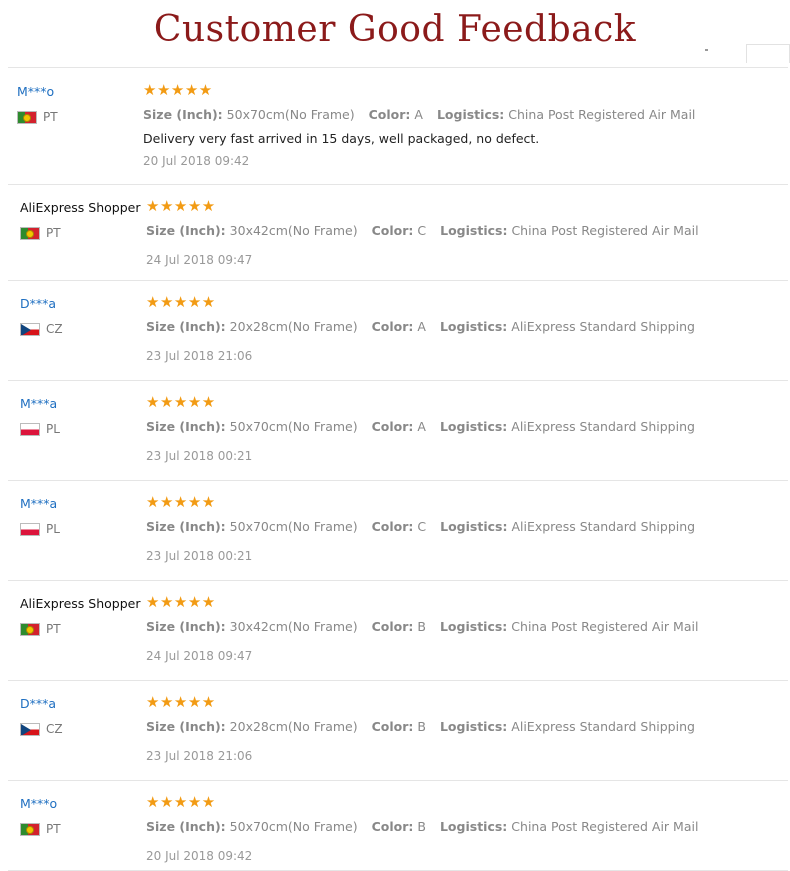 The width and height of the screenshot is (790, 871). What do you see at coordinates (293, 230) in the screenshot?
I see `size-value: 30x42cm(No Frame)` at bounding box center [293, 230].